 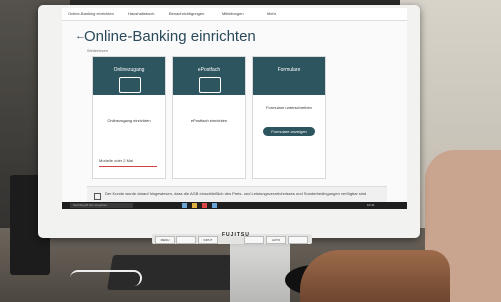 What do you see at coordinates (165, 240) in the screenshot?
I see `monitor-button: MENU` at bounding box center [165, 240].